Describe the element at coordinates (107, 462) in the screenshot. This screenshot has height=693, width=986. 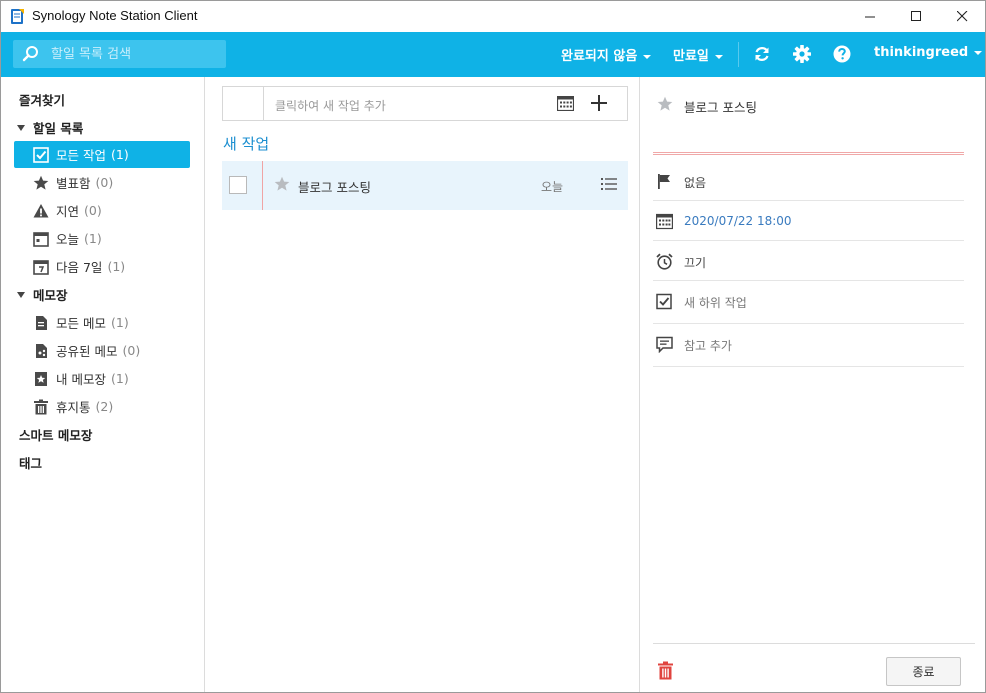
I see `sidebar-item-tags: 태그` at that location.